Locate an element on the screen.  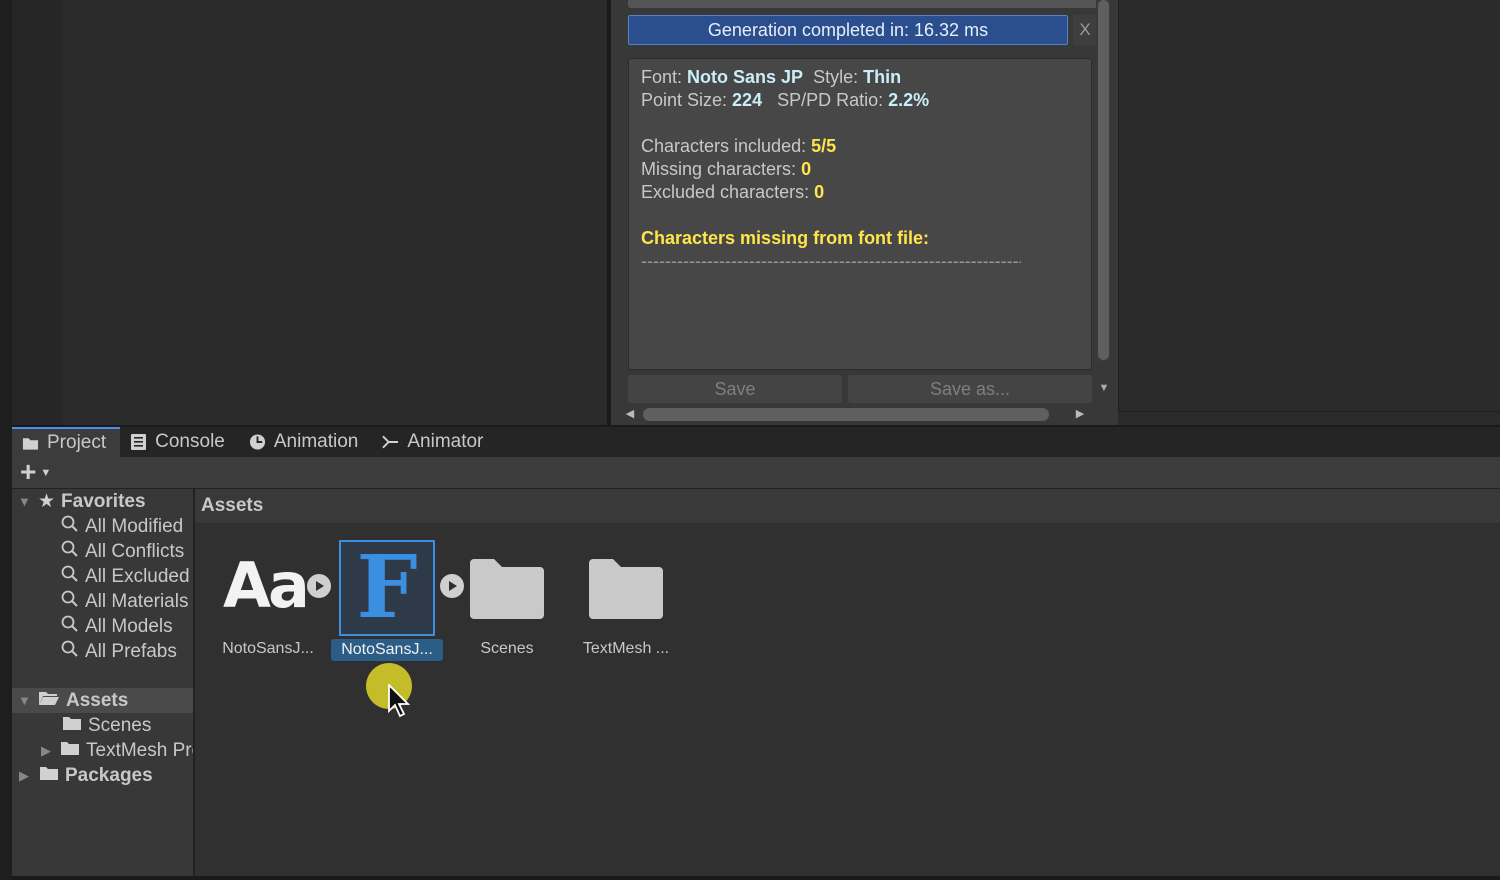
included-value: 5/5 is located at coordinates (824, 146).